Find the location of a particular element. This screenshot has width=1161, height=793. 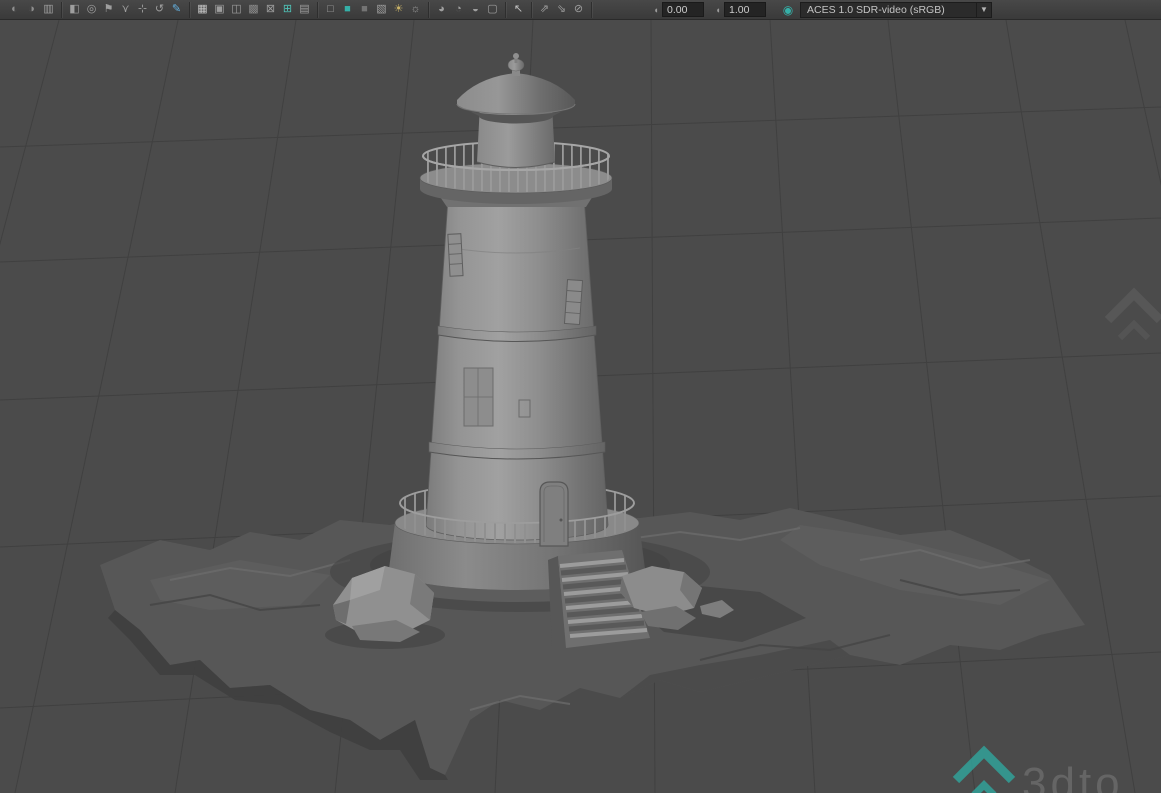

pick-icon: ⋎ is located at coordinates (125, 10).